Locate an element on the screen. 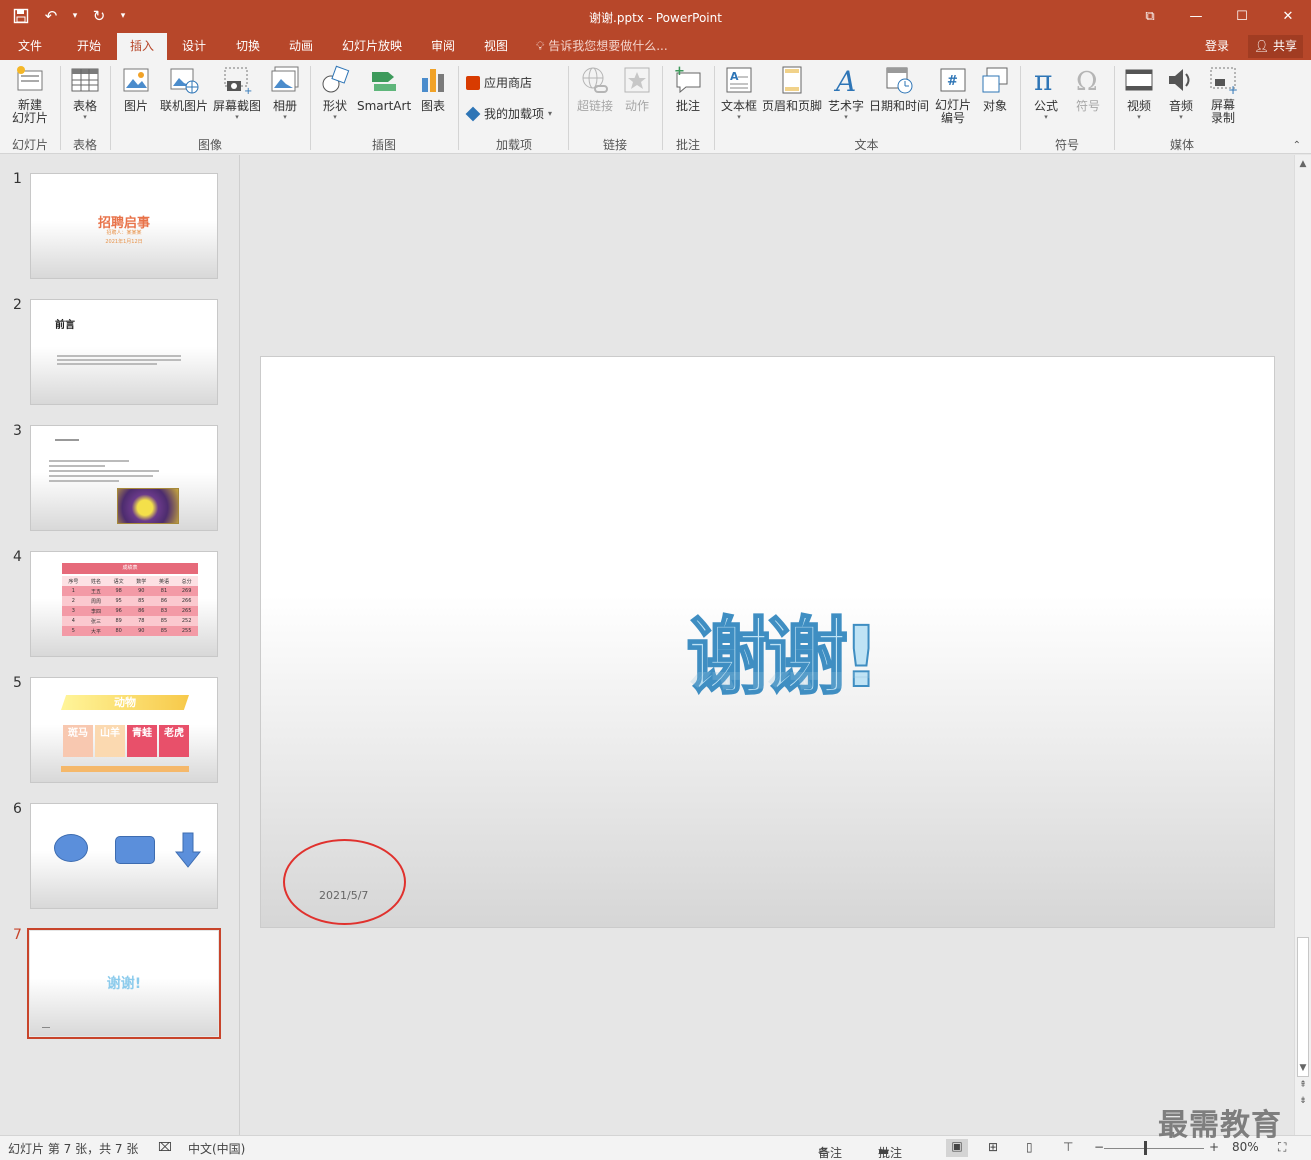 The width and height of the screenshot is (1311, 1160). hyperlink-button: 超链接 is located at coordinates (595, 88).